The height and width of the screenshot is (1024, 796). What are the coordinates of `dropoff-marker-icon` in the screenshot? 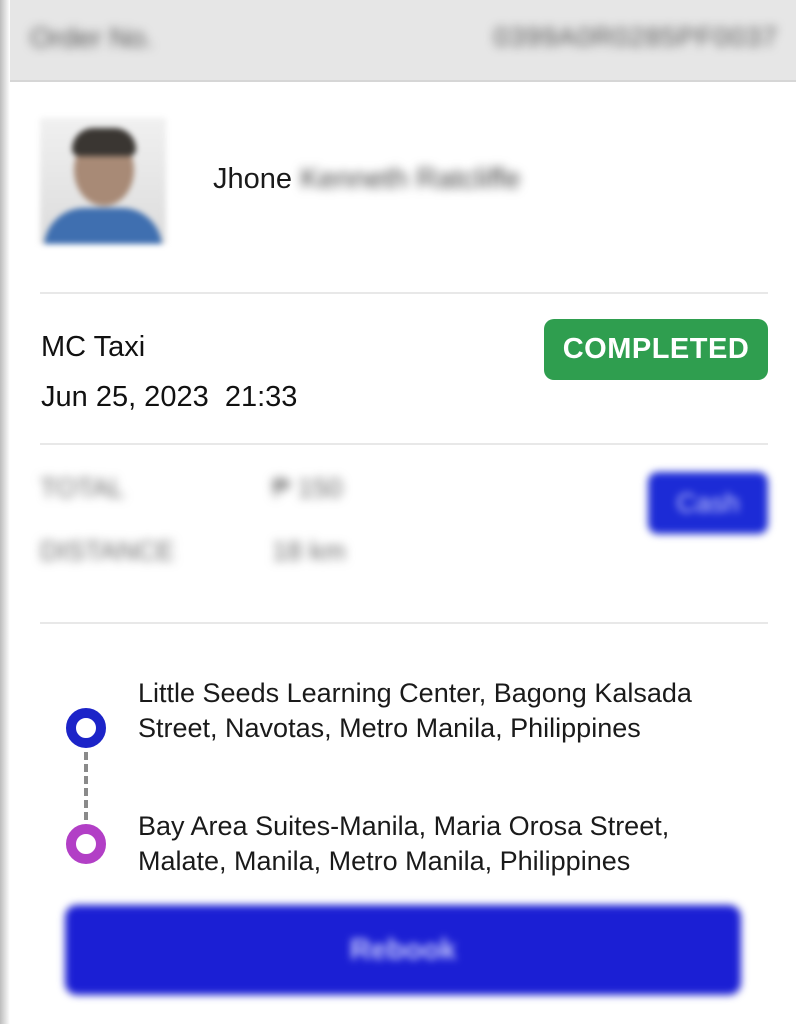 It's located at (86, 844).